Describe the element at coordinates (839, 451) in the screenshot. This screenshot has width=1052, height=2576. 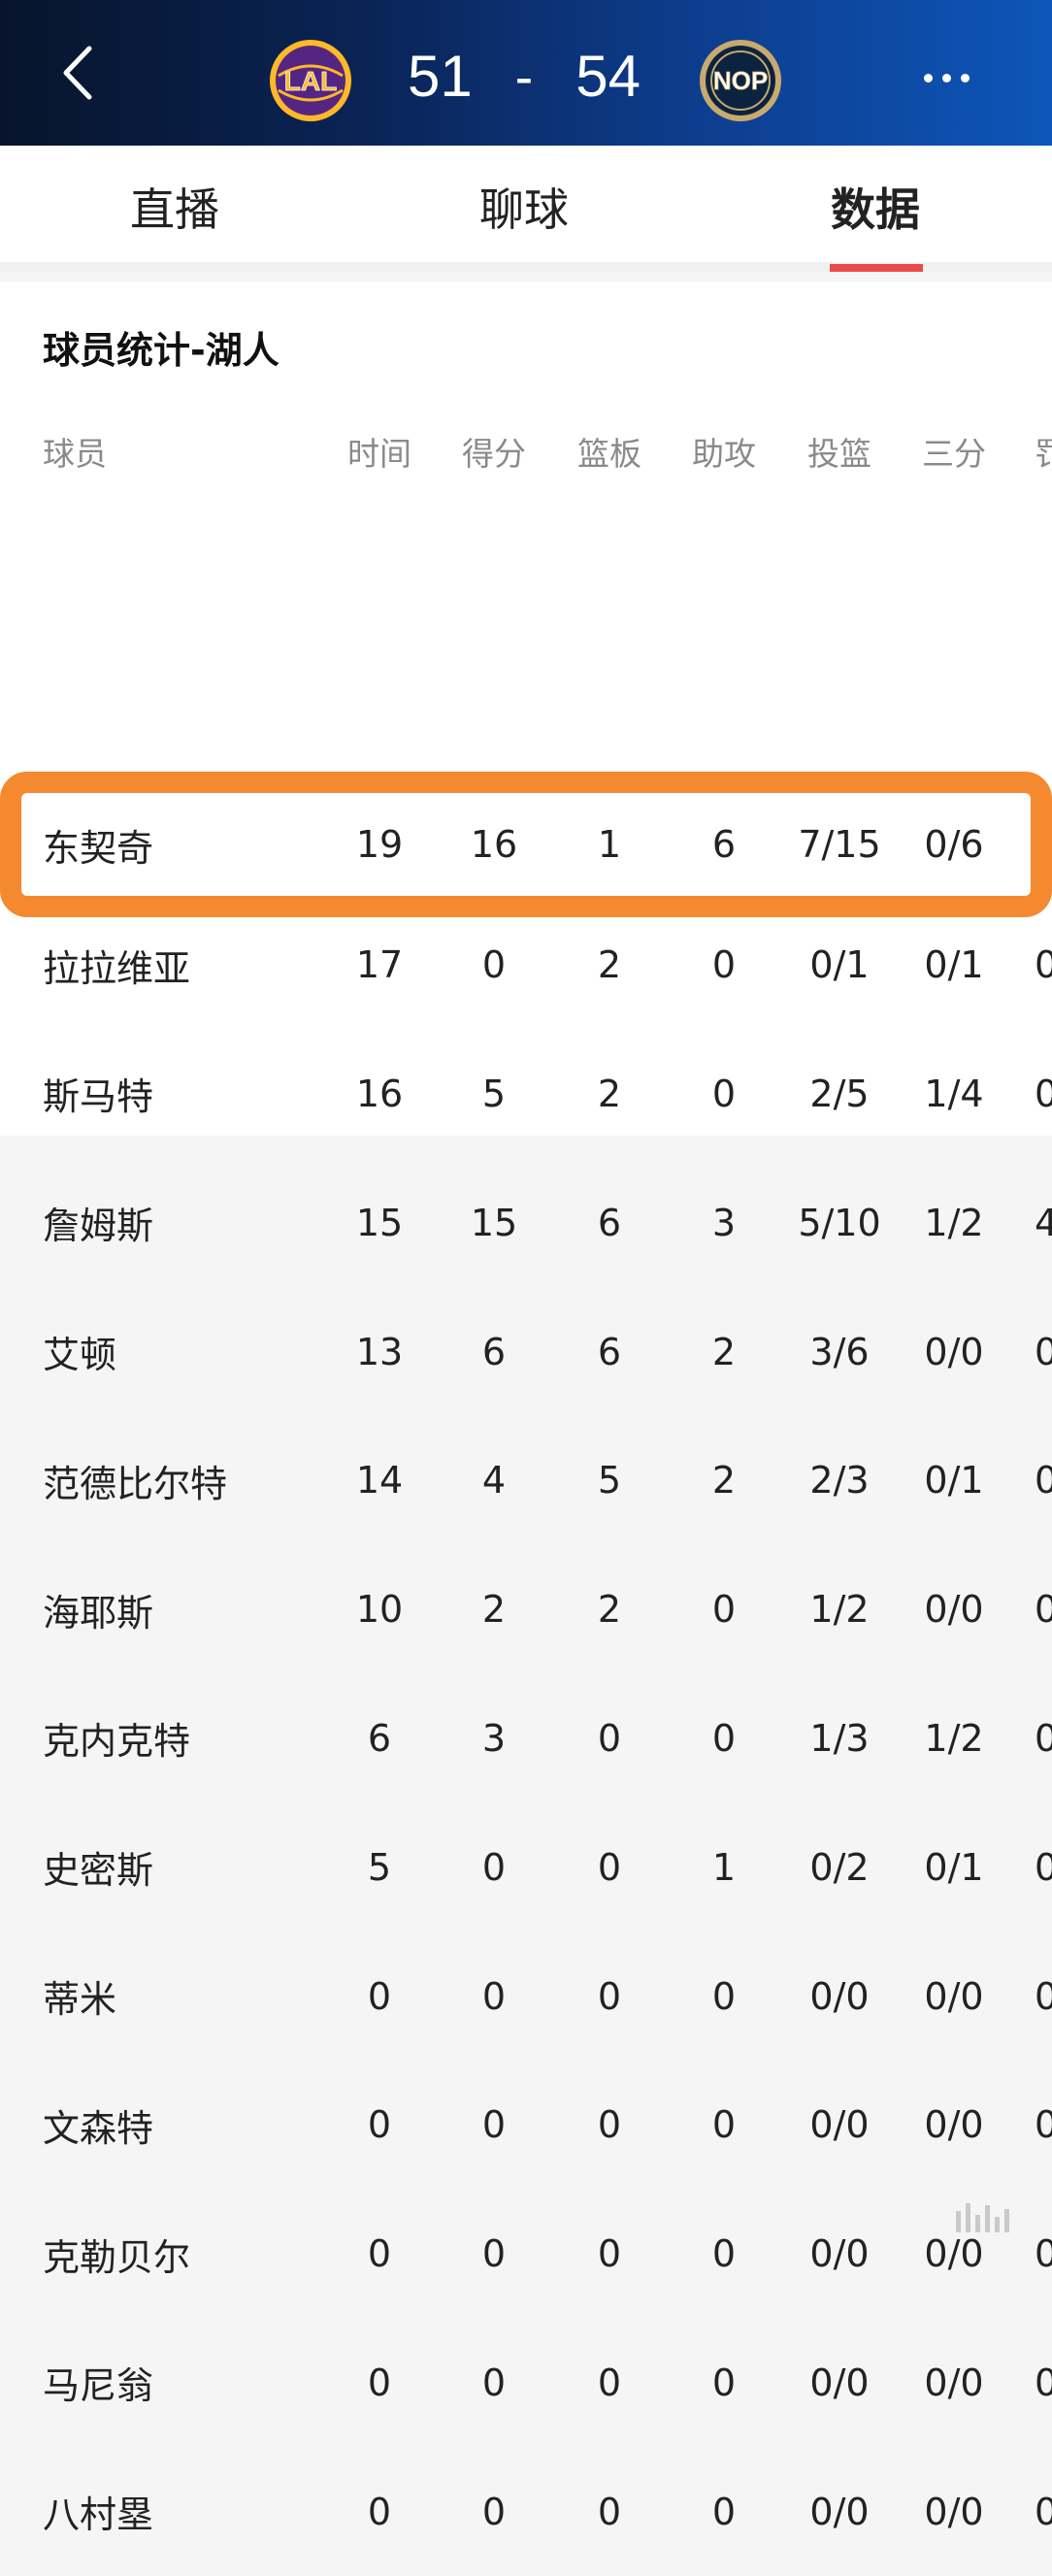
I see `column-header: 投篮` at that location.